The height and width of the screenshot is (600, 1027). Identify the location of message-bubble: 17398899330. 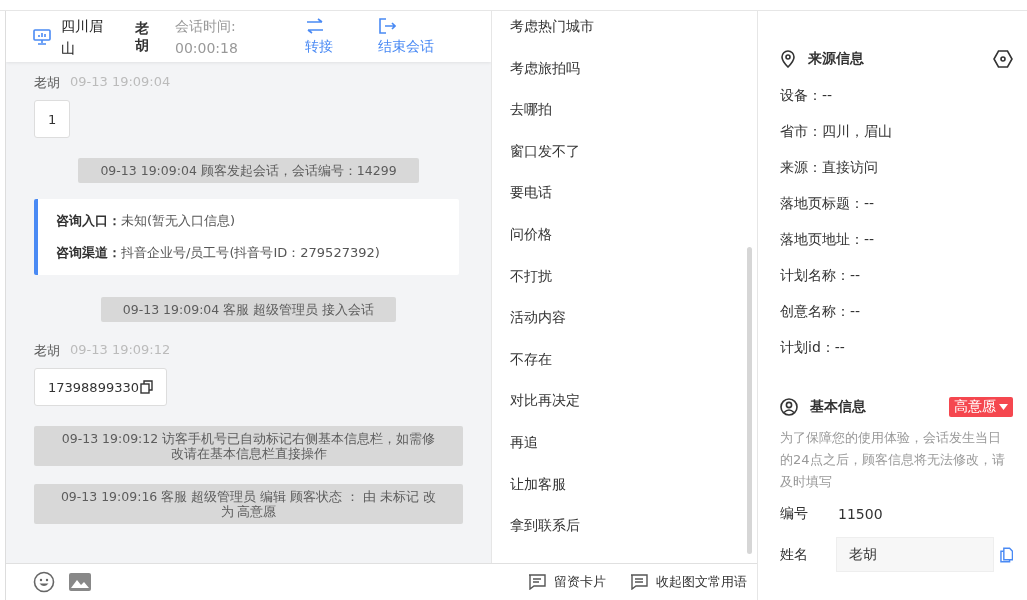
(100, 387).